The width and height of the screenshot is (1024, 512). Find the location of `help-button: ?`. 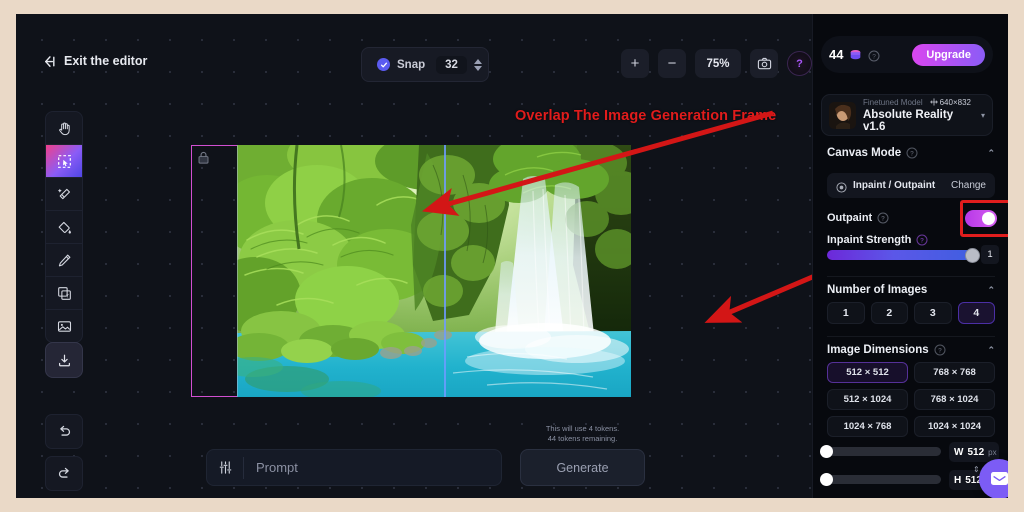

help-button: ? is located at coordinates (799, 63).